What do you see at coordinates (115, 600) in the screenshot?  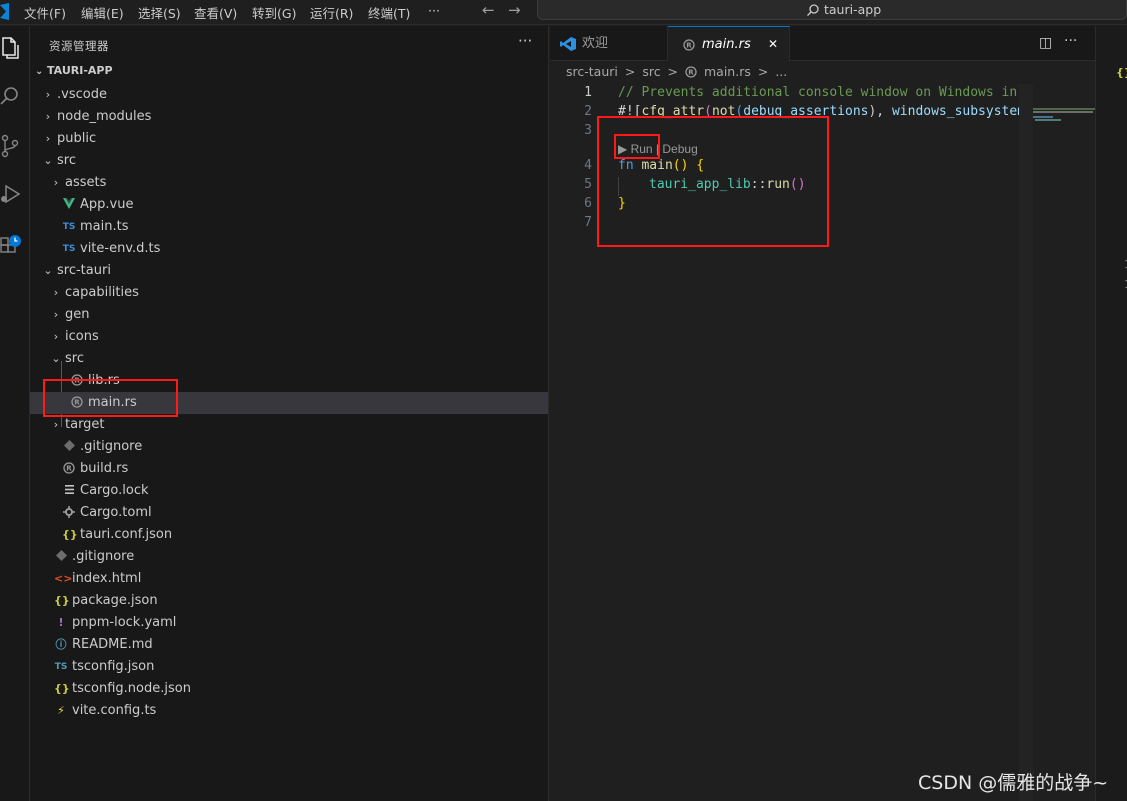 I see `tree-item-label: package.json` at bounding box center [115, 600].